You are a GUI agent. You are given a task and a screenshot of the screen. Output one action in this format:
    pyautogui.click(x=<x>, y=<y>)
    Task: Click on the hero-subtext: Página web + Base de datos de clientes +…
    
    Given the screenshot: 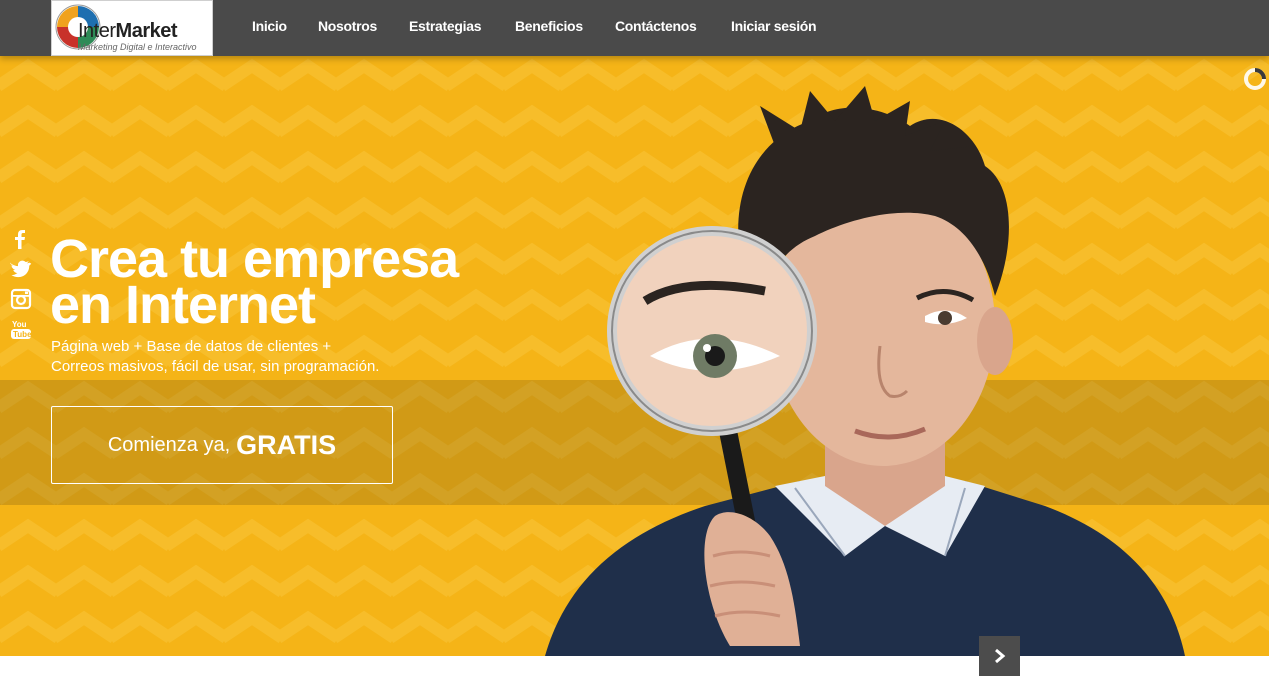 What is the action you would take?
    pyautogui.click(x=215, y=357)
    